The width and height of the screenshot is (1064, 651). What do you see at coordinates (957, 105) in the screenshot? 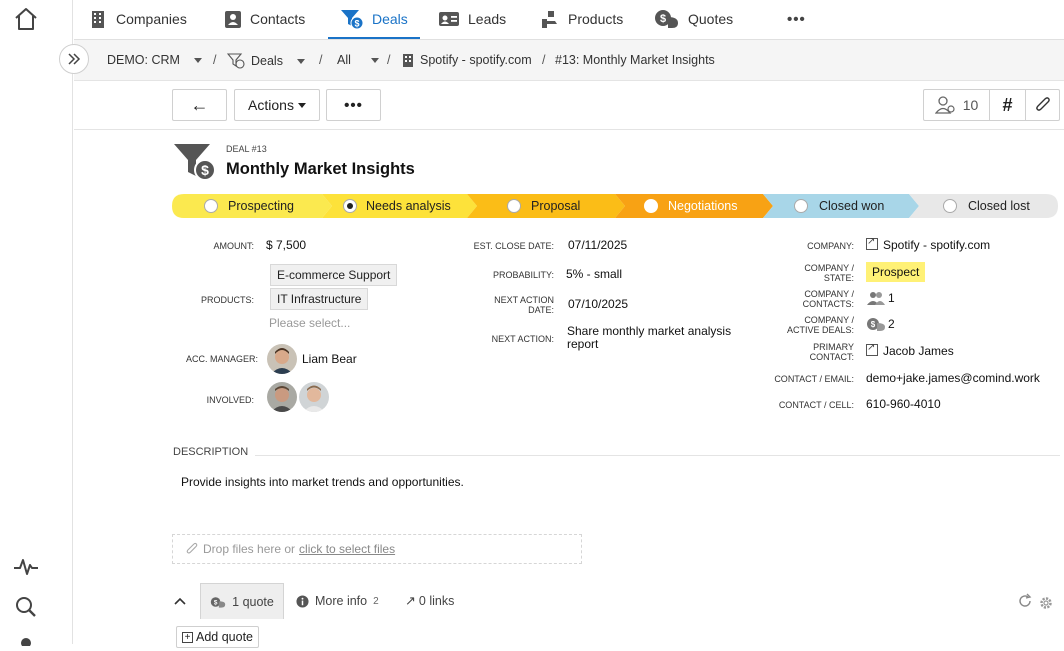
I see `followers-button: 10` at bounding box center [957, 105].